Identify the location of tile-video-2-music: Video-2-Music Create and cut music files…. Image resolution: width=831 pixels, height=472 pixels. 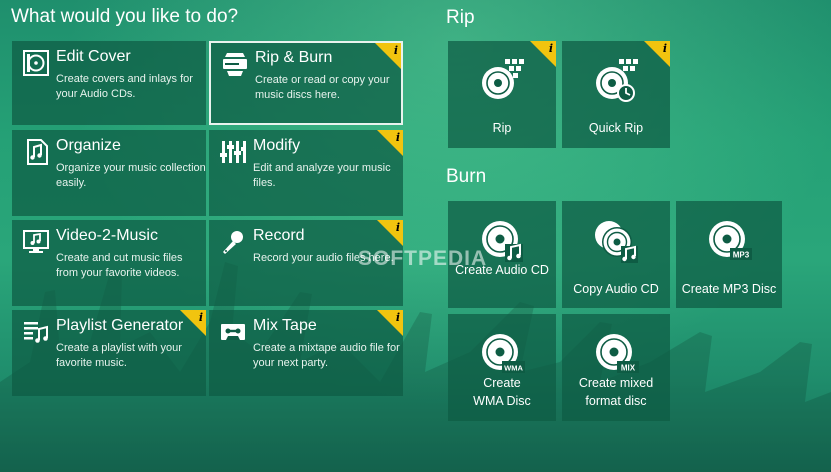
(109, 263).